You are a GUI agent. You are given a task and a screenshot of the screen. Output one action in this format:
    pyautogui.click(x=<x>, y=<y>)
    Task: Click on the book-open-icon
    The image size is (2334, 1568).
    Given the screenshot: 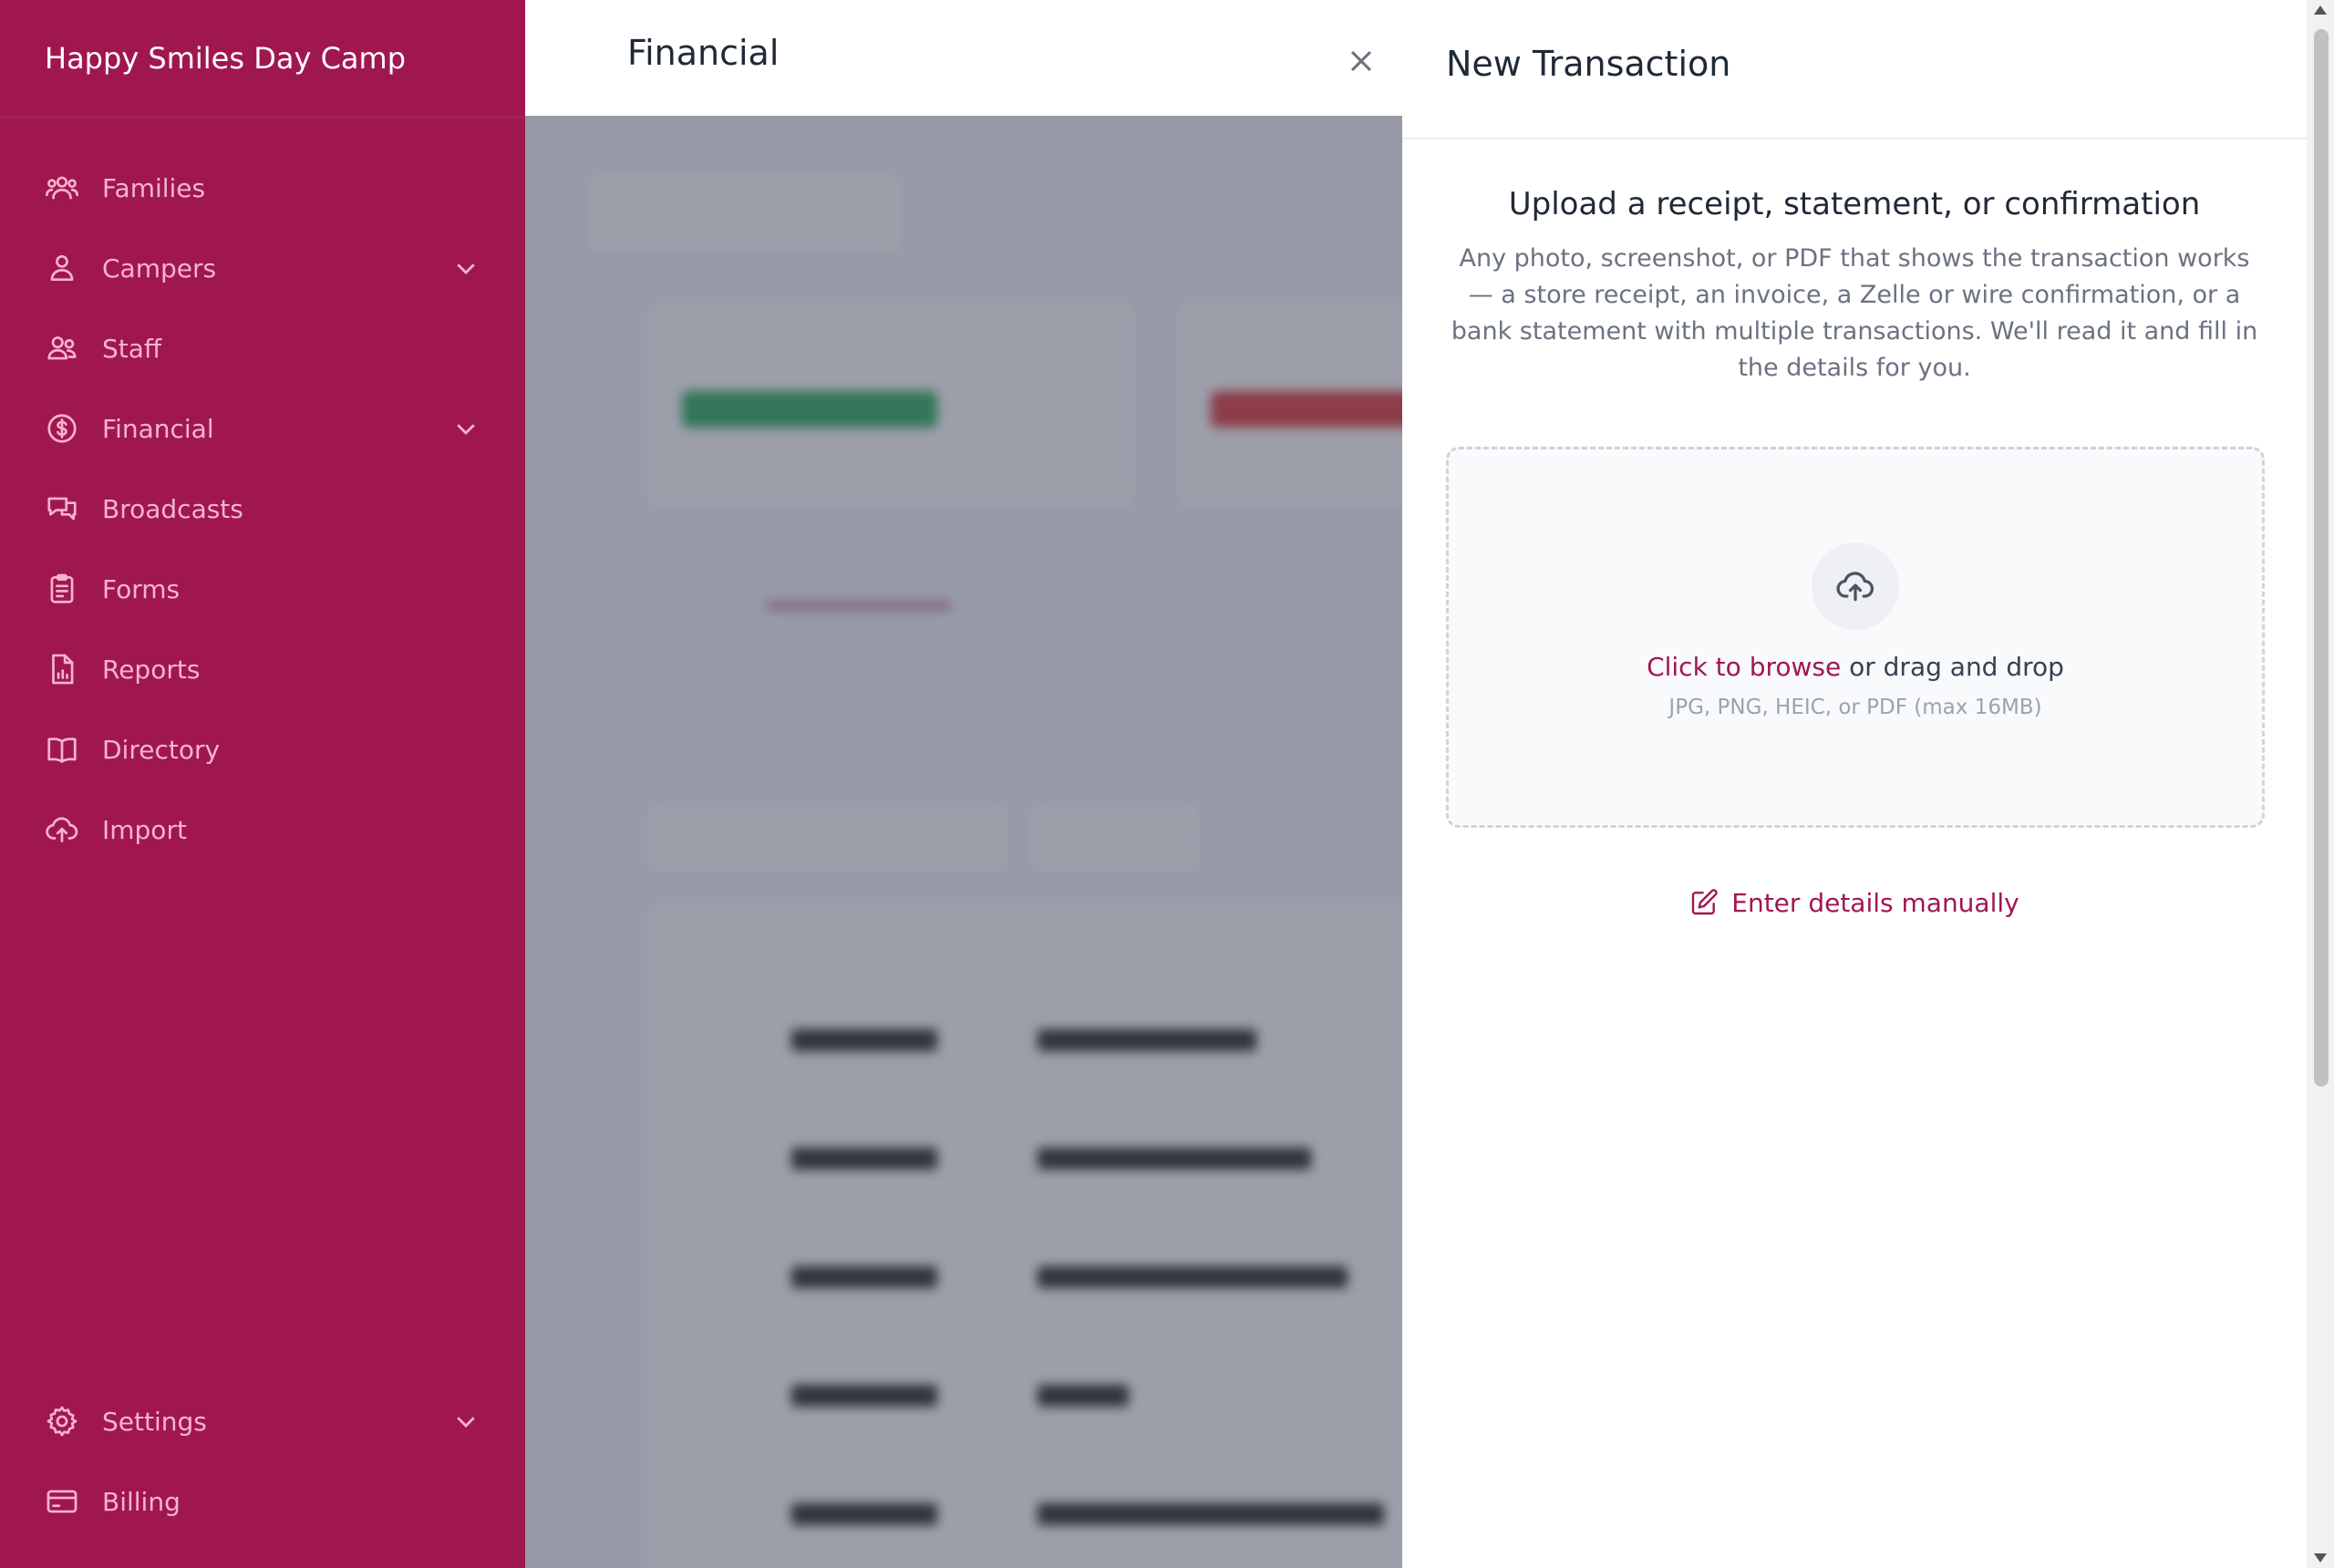 What is the action you would take?
    pyautogui.click(x=62, y=749)
    